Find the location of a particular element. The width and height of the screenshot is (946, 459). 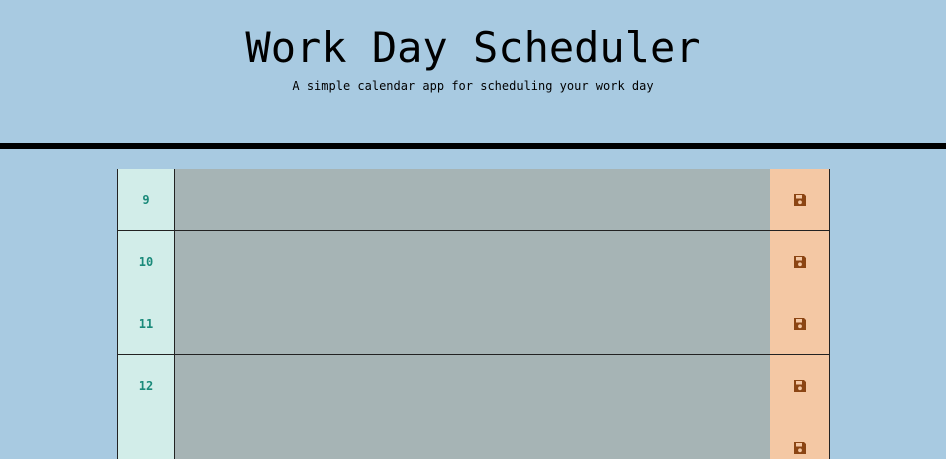

hour-label: 10 is located at coordinates (146, 262).